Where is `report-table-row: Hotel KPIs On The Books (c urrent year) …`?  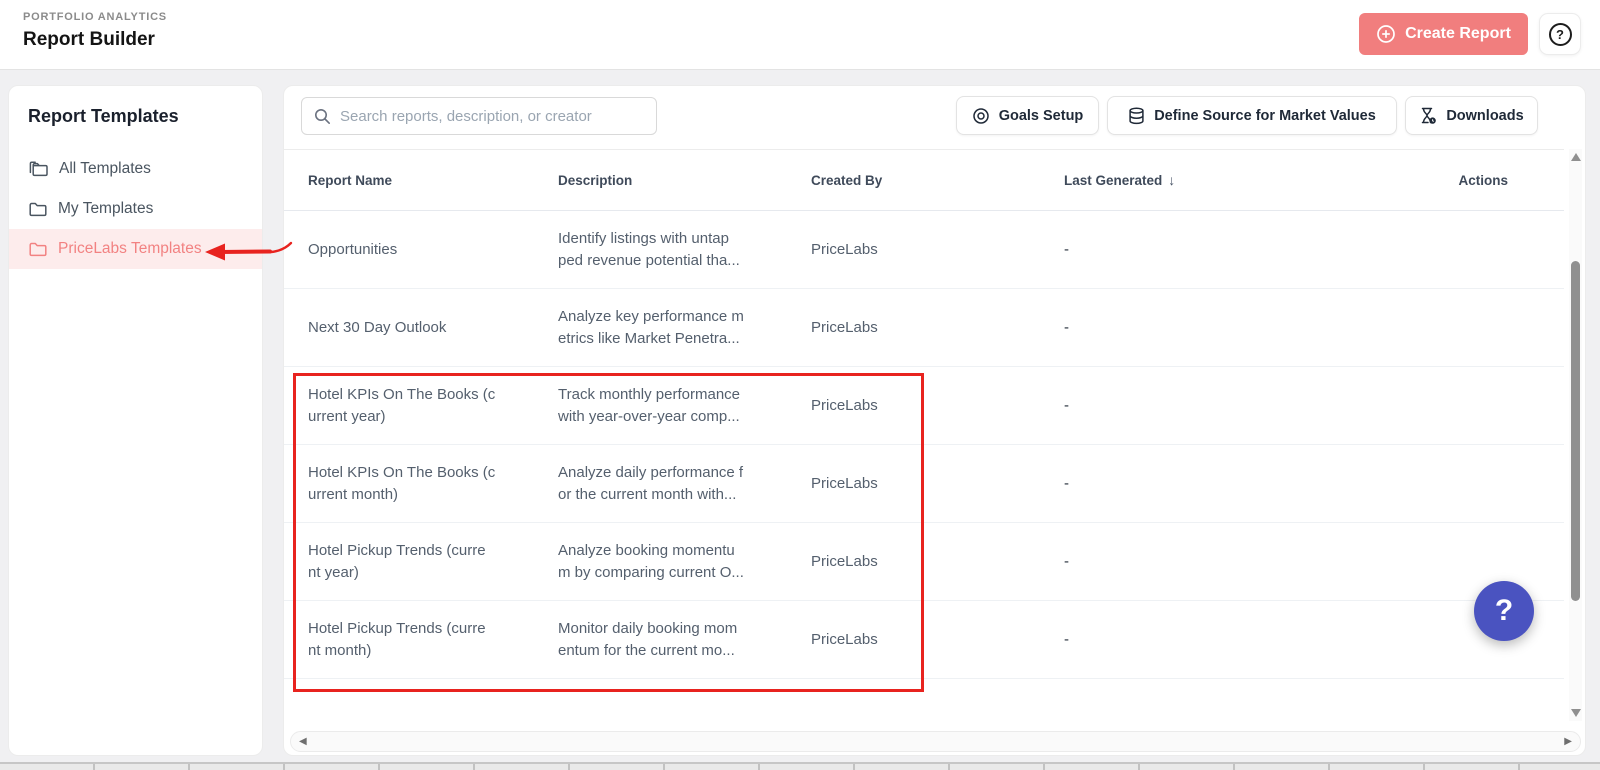 report-table-row: Hotel KPIs On The Books (c urrent year) … is located at coordinates (924, 406).